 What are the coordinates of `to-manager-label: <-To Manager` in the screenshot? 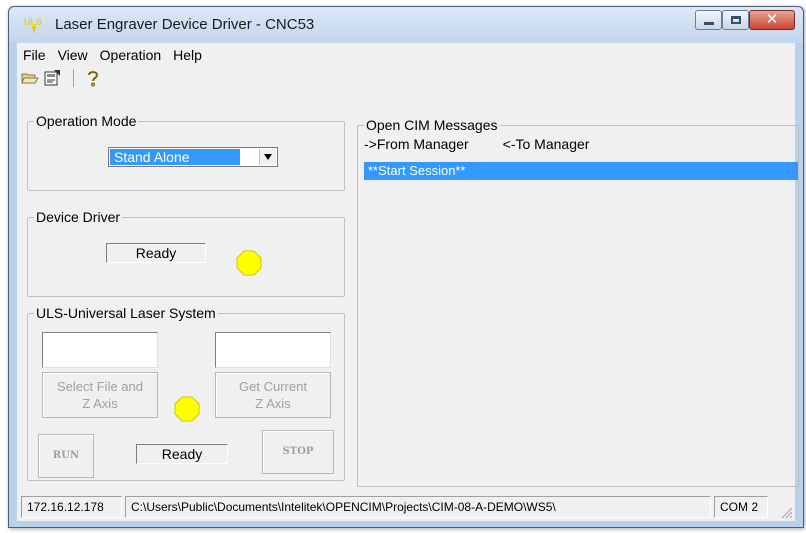 It's located at (546, 144).